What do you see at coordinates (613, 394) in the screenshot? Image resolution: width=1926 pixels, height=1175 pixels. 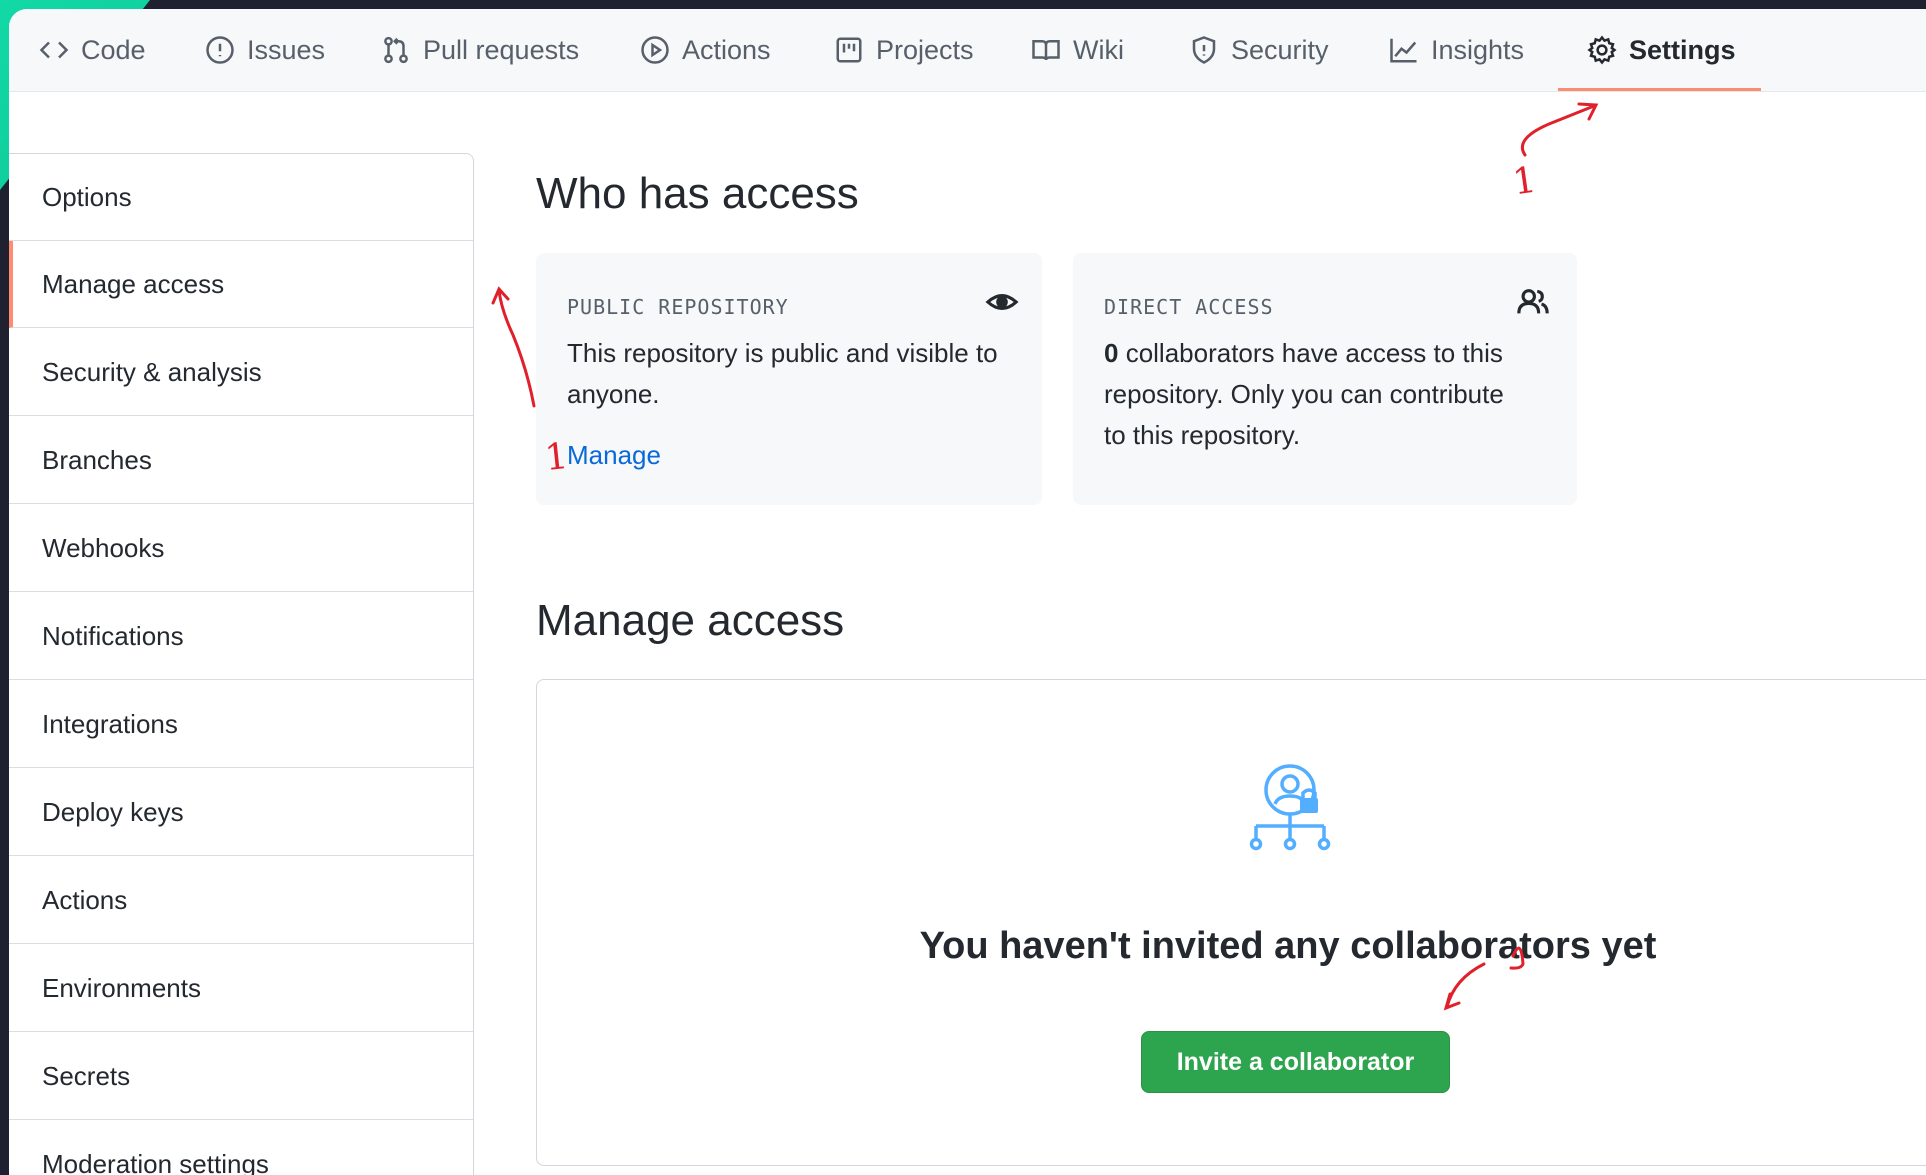 I see `card-text-line: anyone.` at bounding box center [613, 394].